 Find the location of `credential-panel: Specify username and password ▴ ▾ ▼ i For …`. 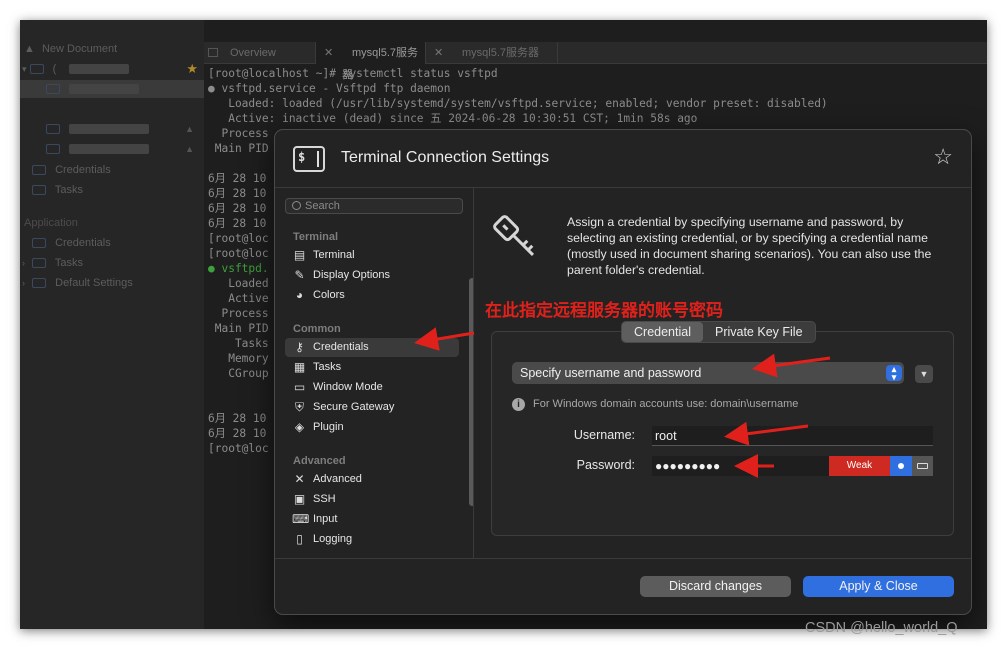

credential-panel: Specify username and password ▴ ▾ ▼ i For … is located at coordinates (722, 433).